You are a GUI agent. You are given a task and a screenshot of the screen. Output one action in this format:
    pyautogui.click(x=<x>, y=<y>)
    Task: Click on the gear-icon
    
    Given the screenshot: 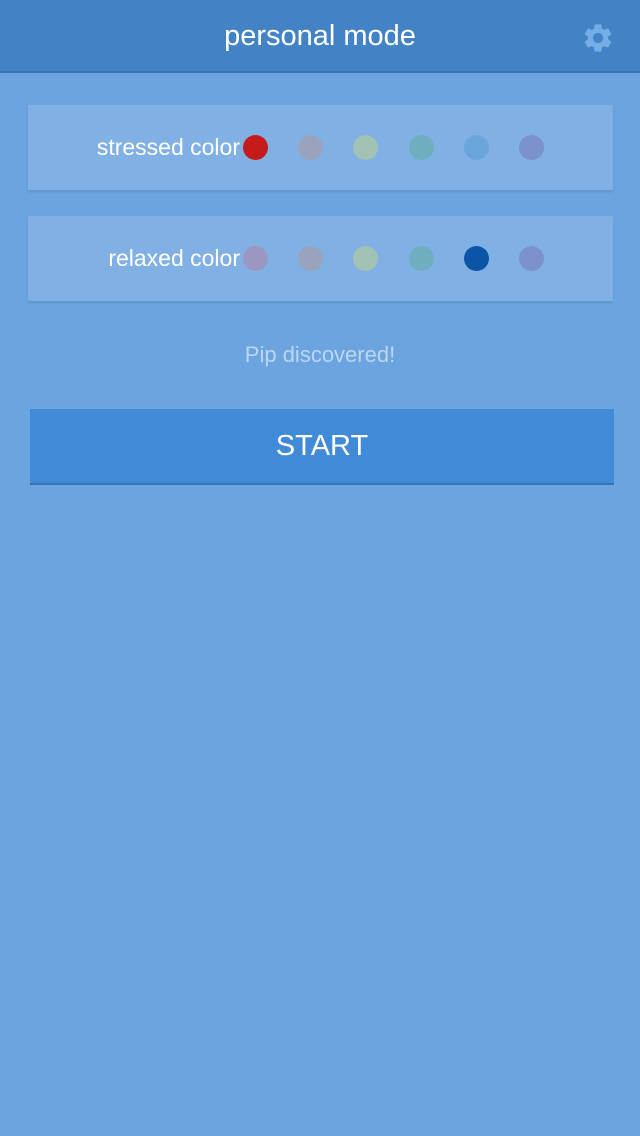 What is the action you would take?
    pyautogui.click(x=598, y=38)
    